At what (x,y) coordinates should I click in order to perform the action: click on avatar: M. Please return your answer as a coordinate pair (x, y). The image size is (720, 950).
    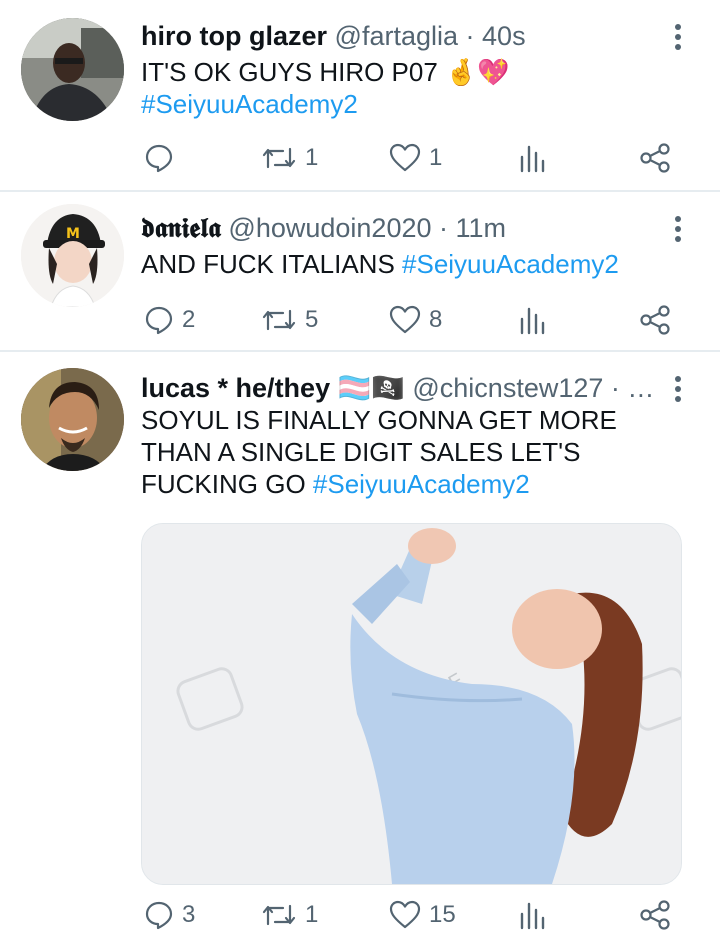
    Looking at the image, I should click on (72, 255).